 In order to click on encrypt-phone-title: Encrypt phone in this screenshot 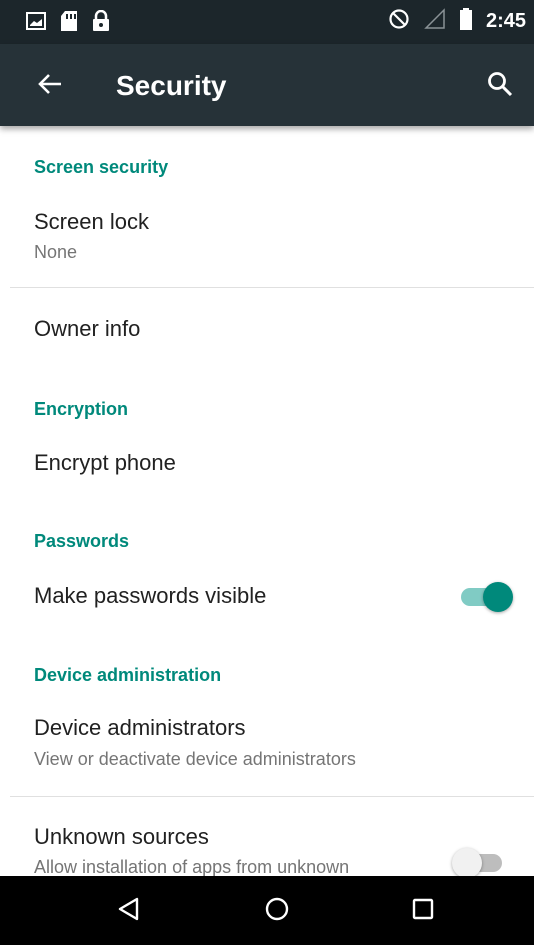, I will do `click(105, 462)`.